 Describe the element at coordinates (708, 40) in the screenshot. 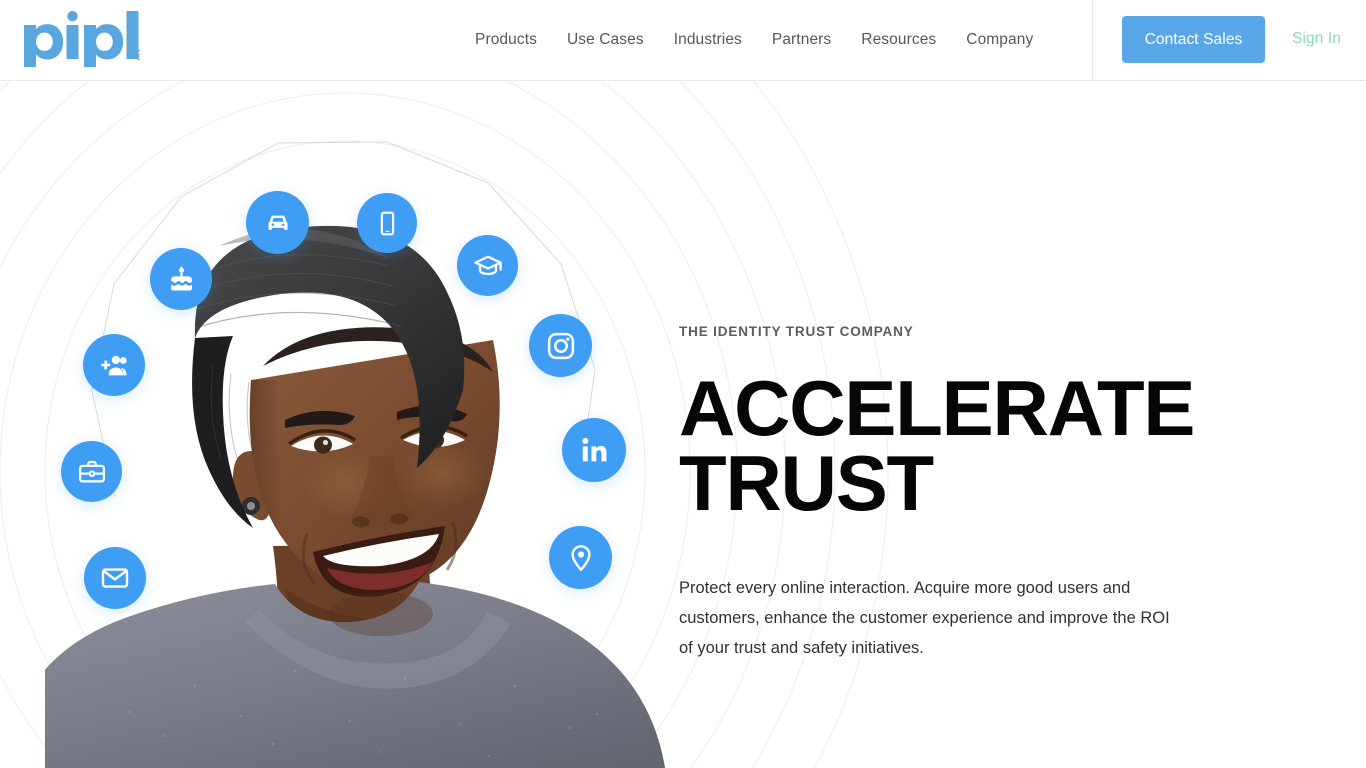

I see `nav-item-industries: Industries` at that location.